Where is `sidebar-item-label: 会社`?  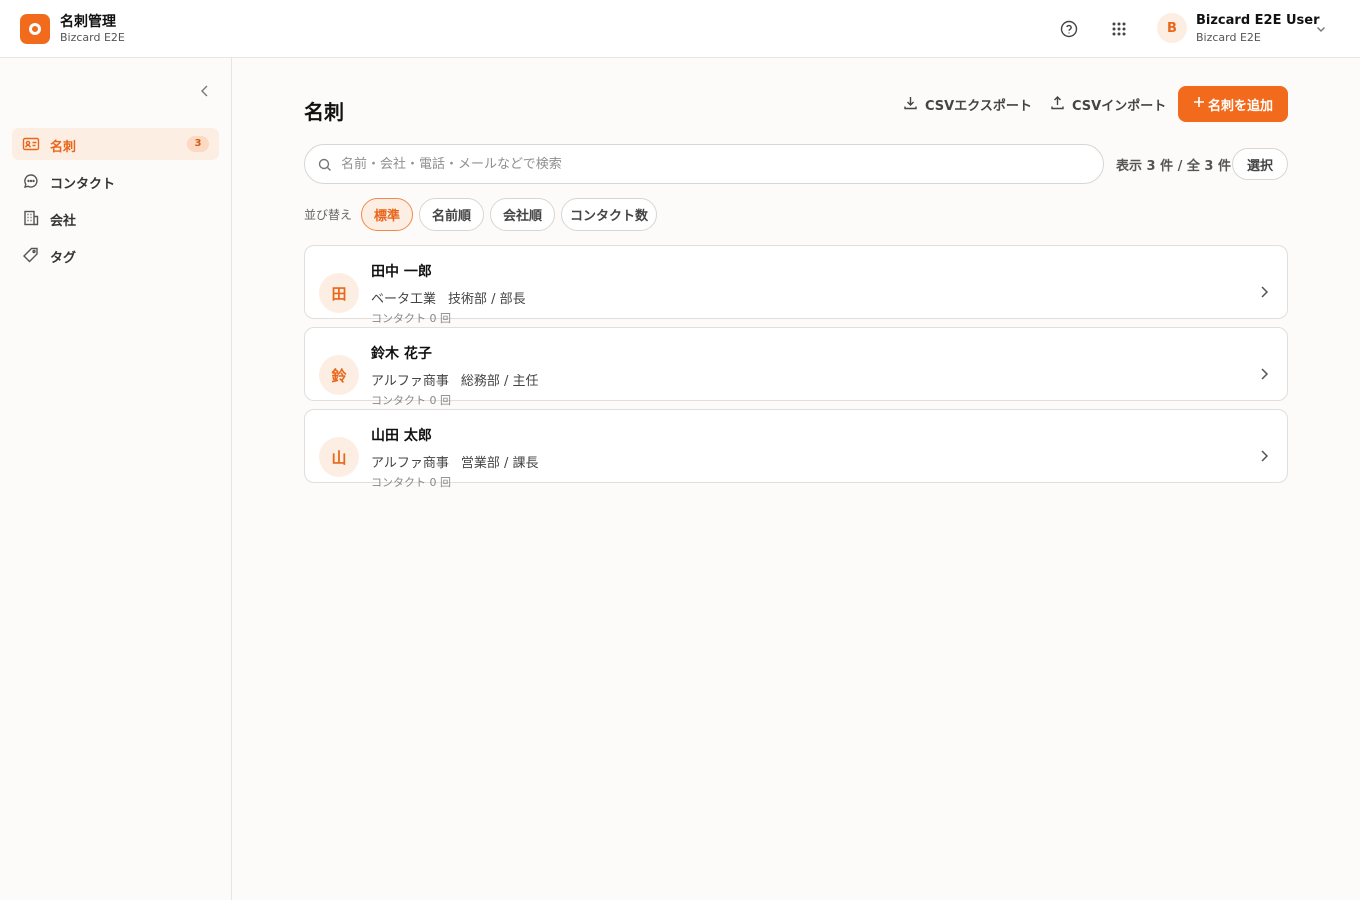 sidebar-item-label: 会社 is located at coordinates (63, 221).